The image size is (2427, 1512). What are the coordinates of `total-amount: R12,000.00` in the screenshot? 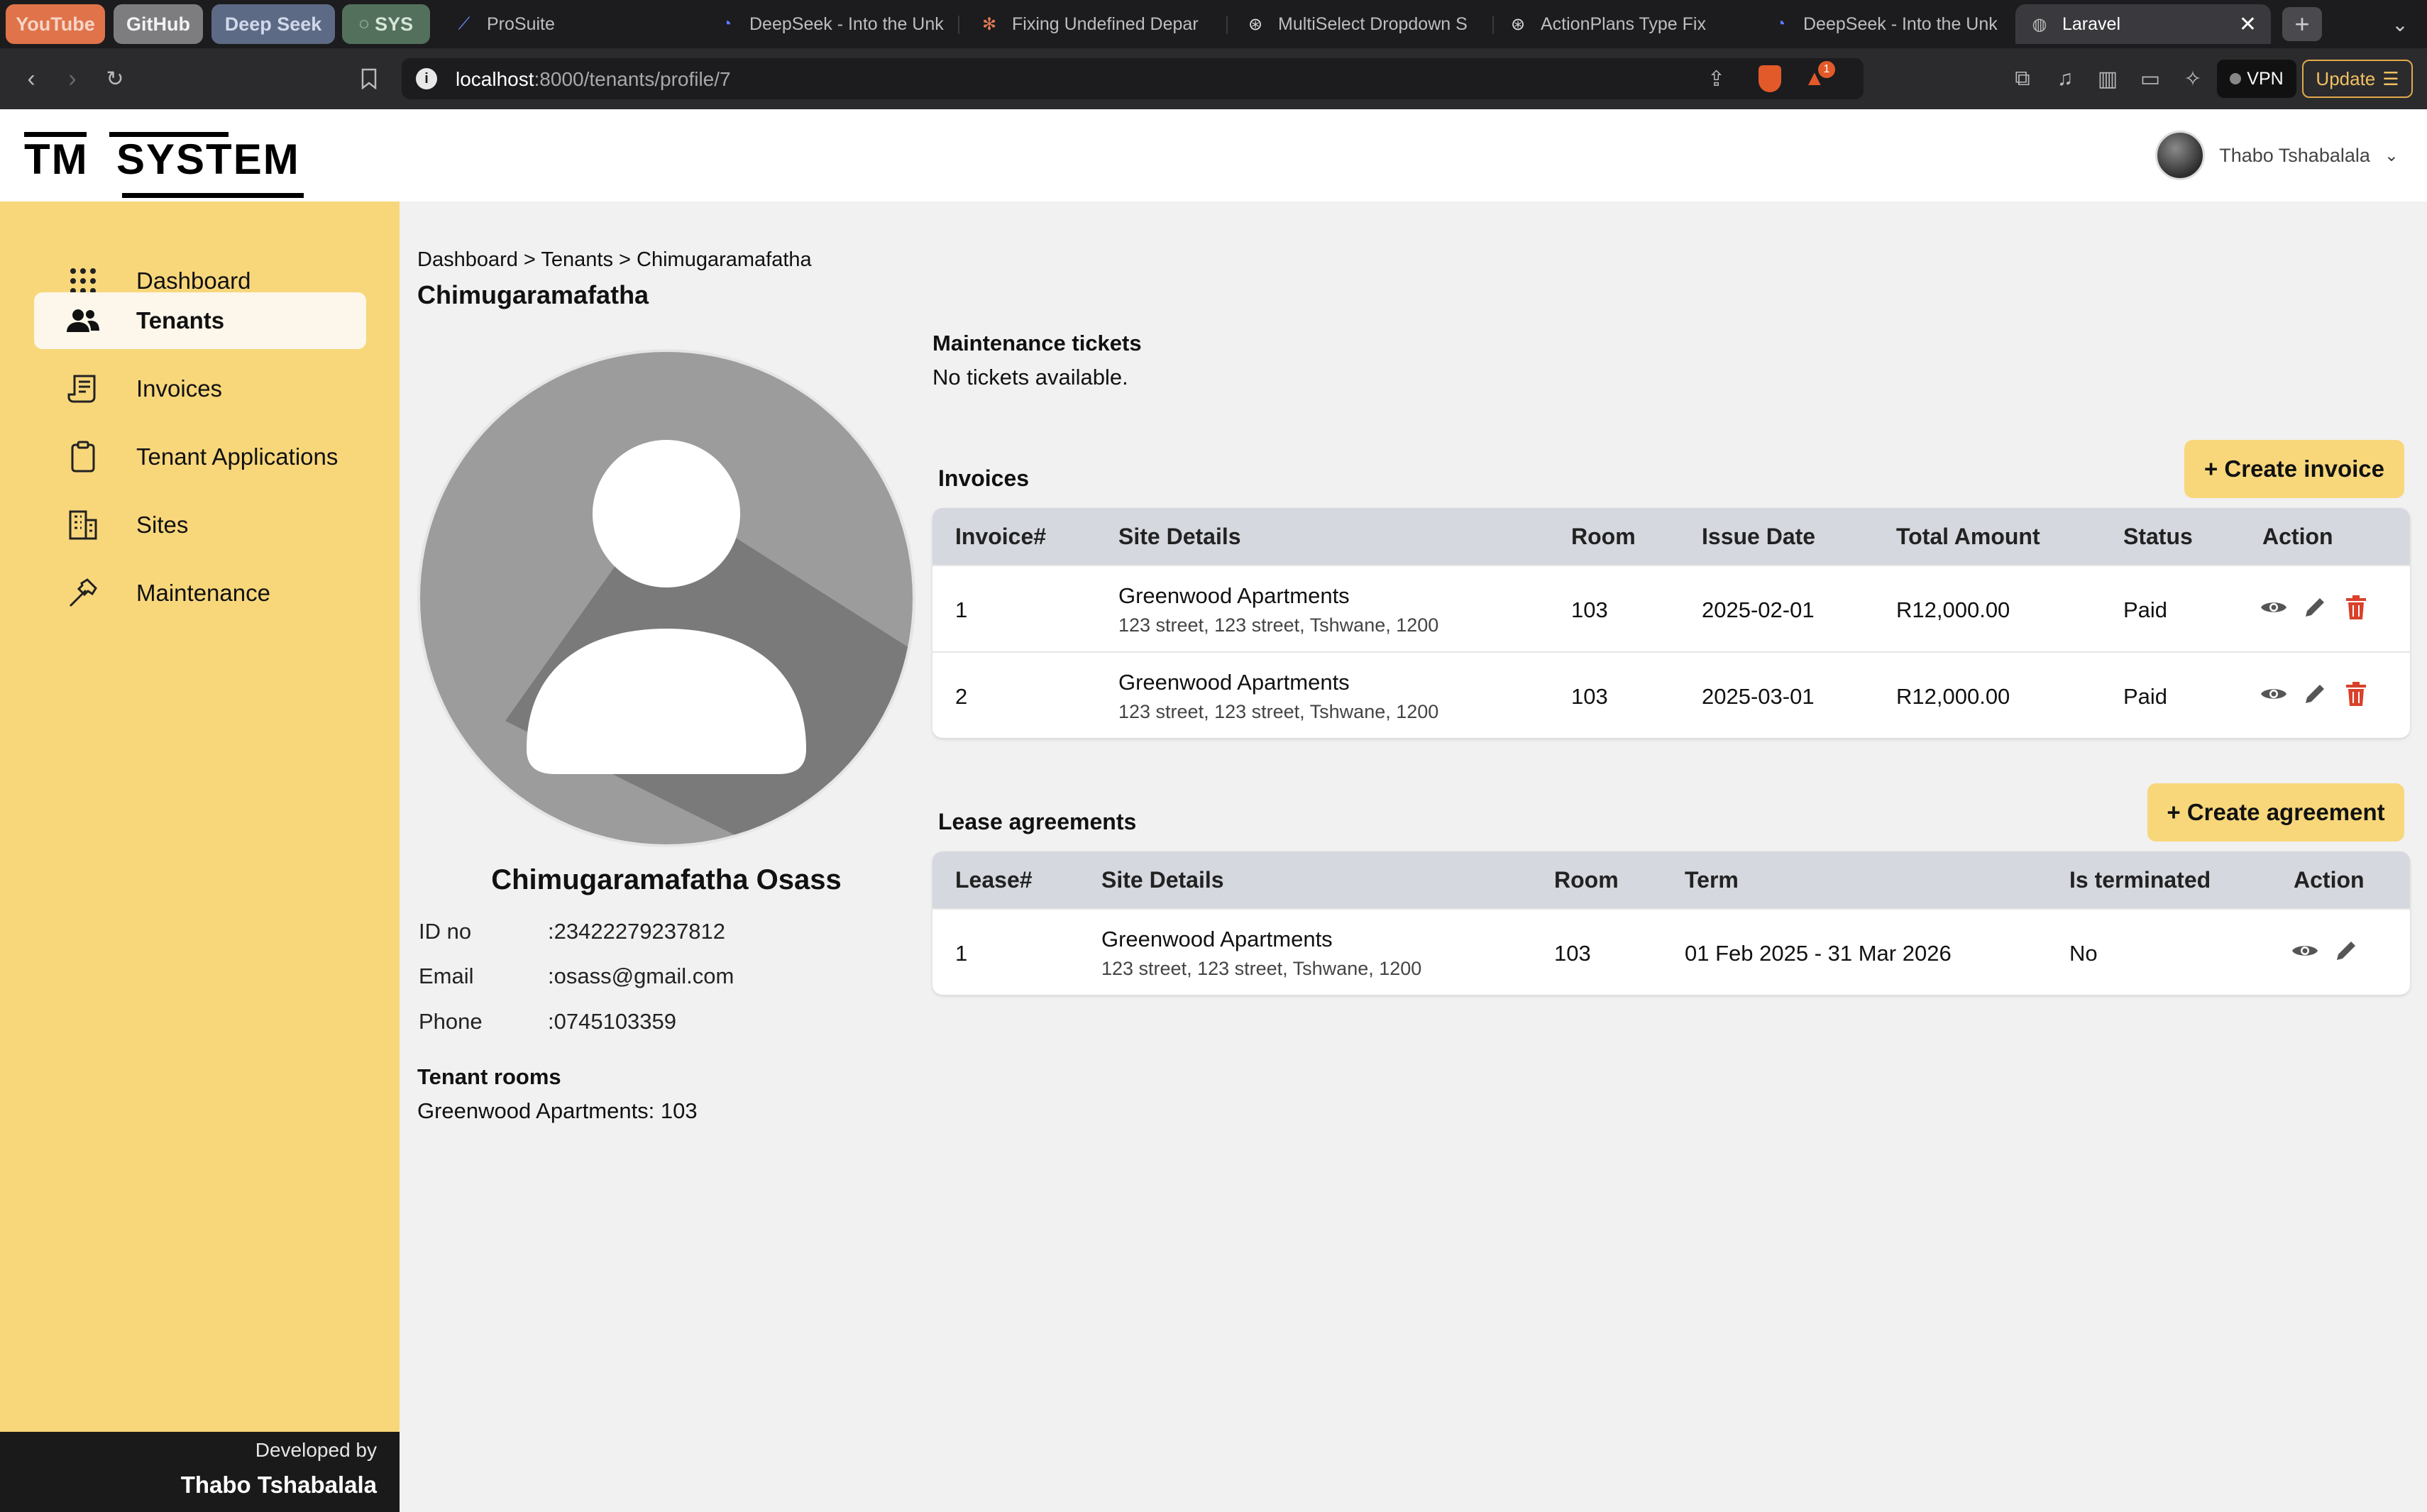 It's located at (1953, 609).